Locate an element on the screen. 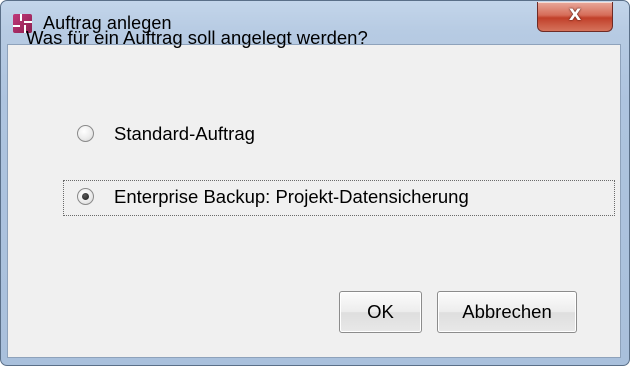 This screenshot has width=634, height=368. radio-option-label: Standard-Auftrag is located at coordinates (184, 134).